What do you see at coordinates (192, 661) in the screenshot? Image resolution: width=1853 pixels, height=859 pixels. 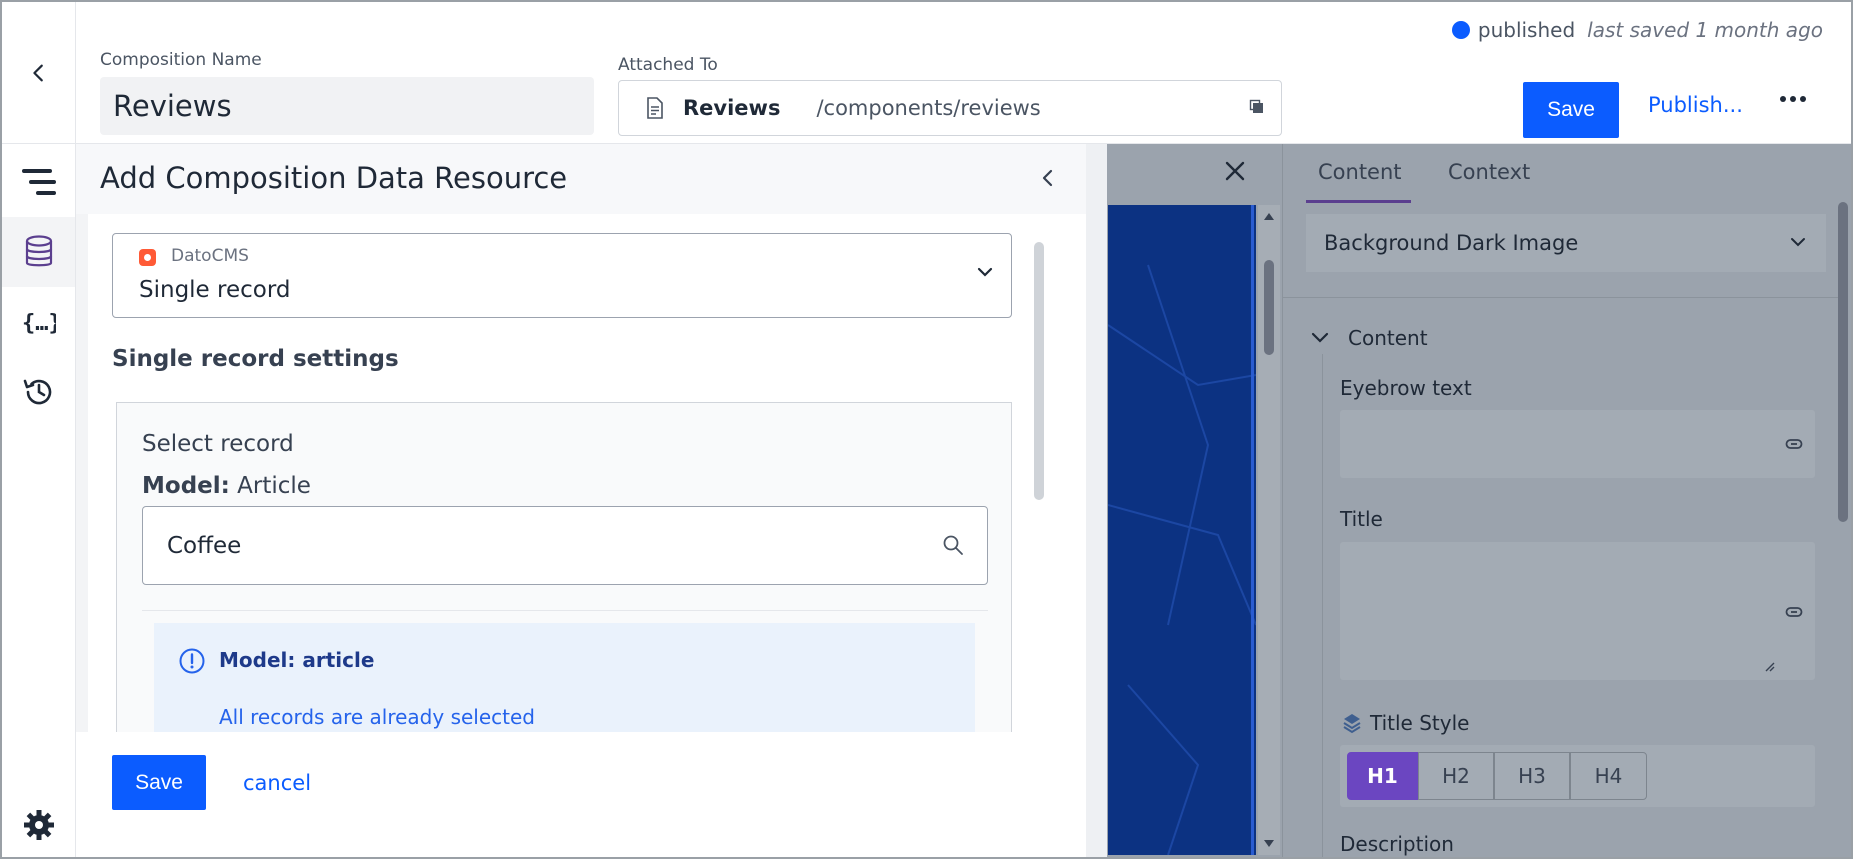 I see `exclamation-circle-icon` at bounding box center [192, 661].